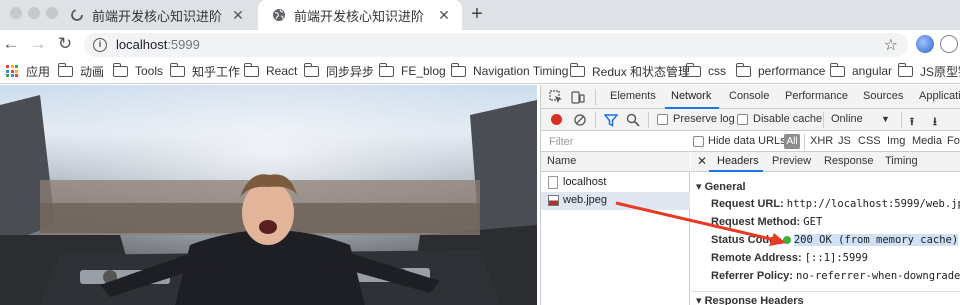  Describe the element at coordinates (615, 201) in the screenshot. I see `request-row-web-jpeg: web.jpeg` at that location.